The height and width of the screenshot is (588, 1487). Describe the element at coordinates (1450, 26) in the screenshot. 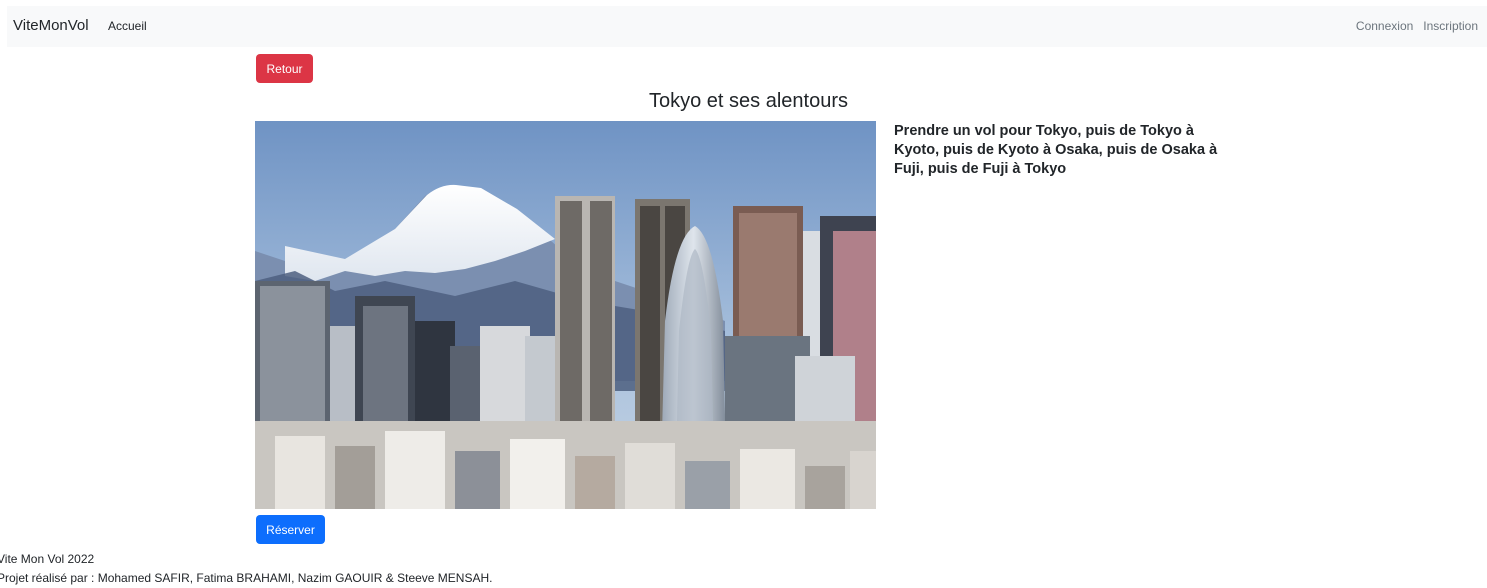

I see `nav-link-signup: Inscription` at that location.